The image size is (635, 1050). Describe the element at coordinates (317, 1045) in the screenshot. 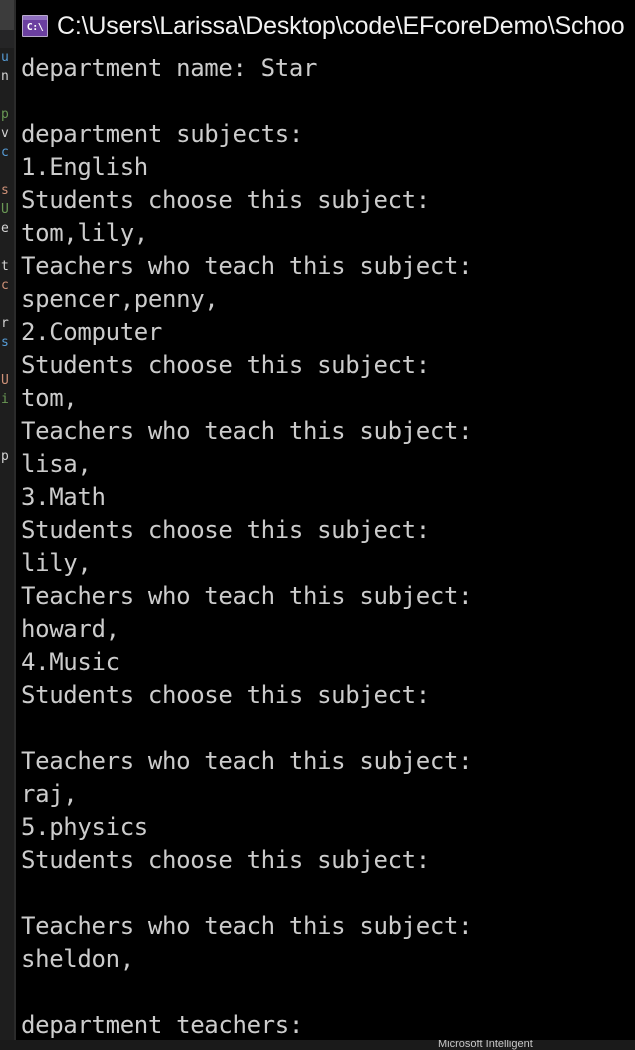

I see `taskbar: Microsoft Intelligent` at that location.